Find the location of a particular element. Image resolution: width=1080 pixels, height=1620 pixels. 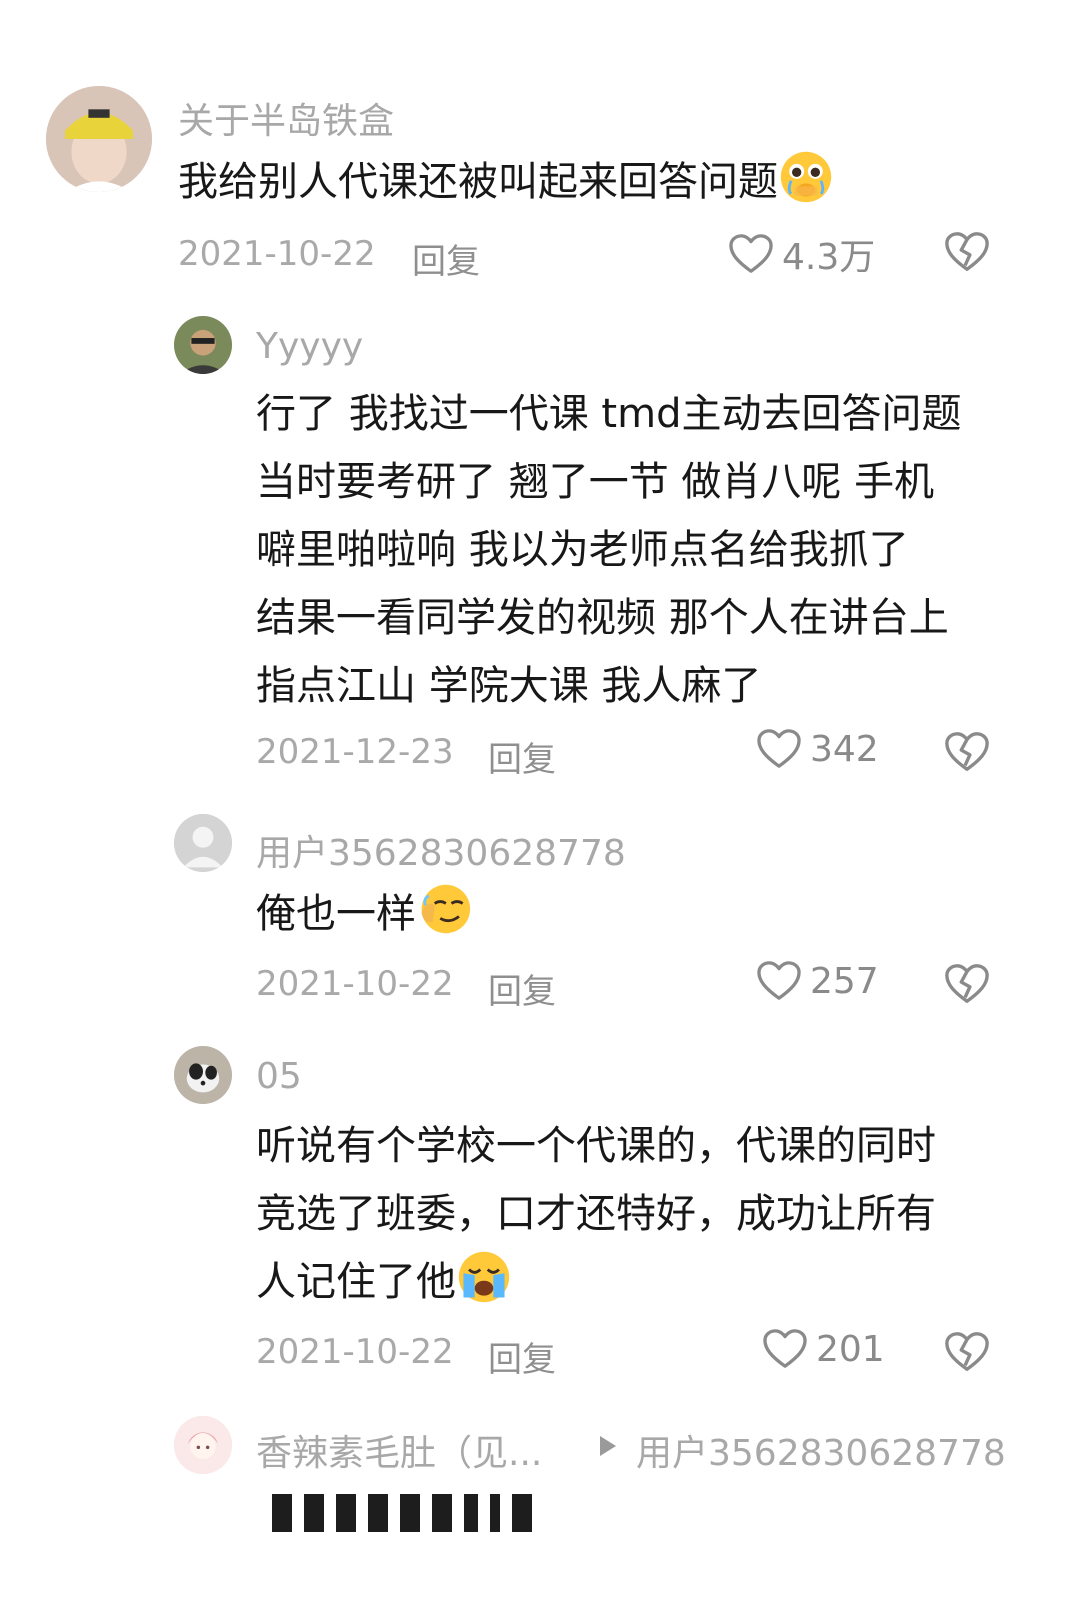

crying-face-emoji is located at coordinates (484, 1277).